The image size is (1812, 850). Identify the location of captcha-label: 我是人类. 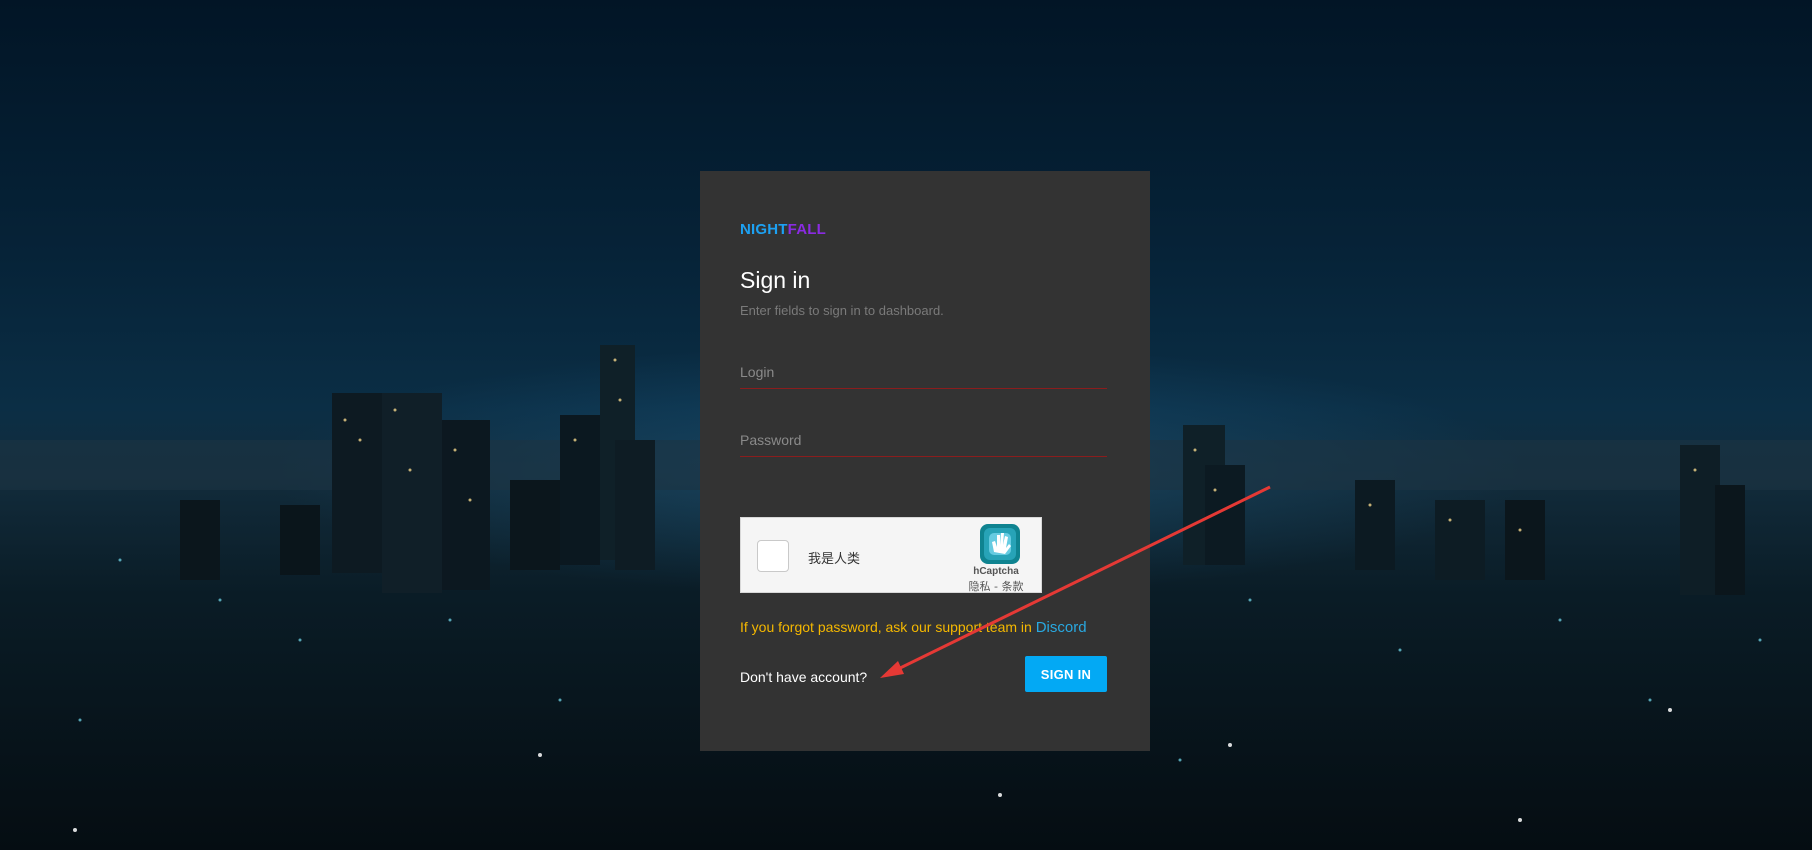
(834, 559).